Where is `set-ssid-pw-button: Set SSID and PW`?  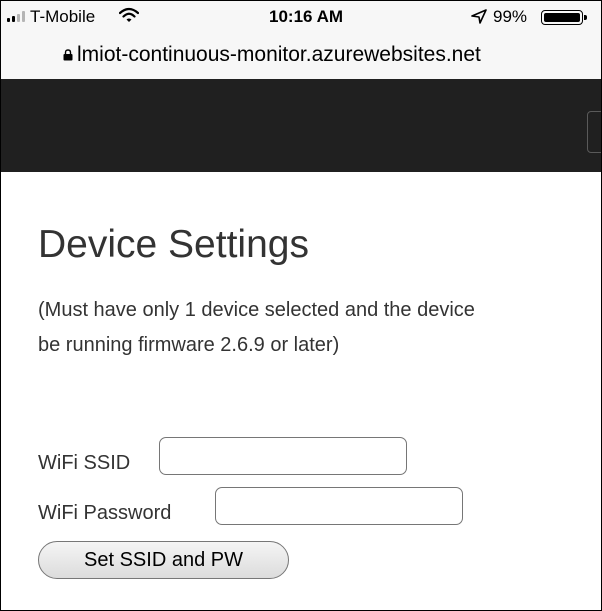 set-ssid-pw-button: Set SSID and PW is located at coordinates (163, 560).